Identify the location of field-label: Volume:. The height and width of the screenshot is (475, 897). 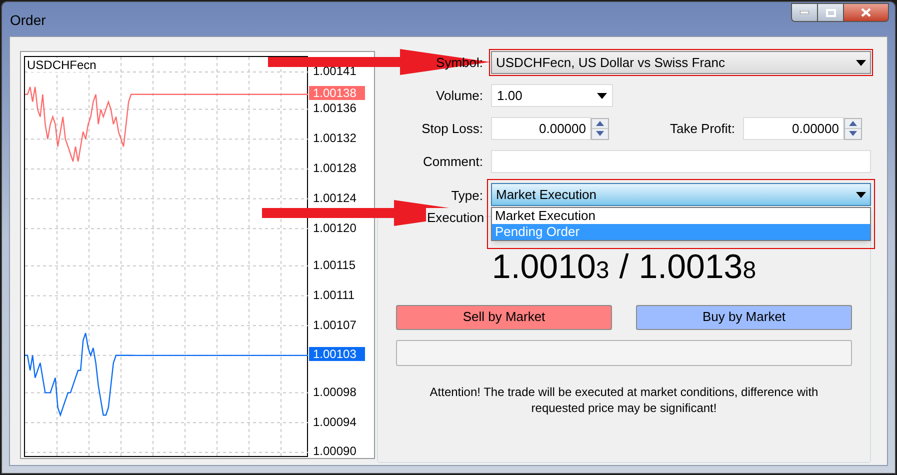
(459, 95).